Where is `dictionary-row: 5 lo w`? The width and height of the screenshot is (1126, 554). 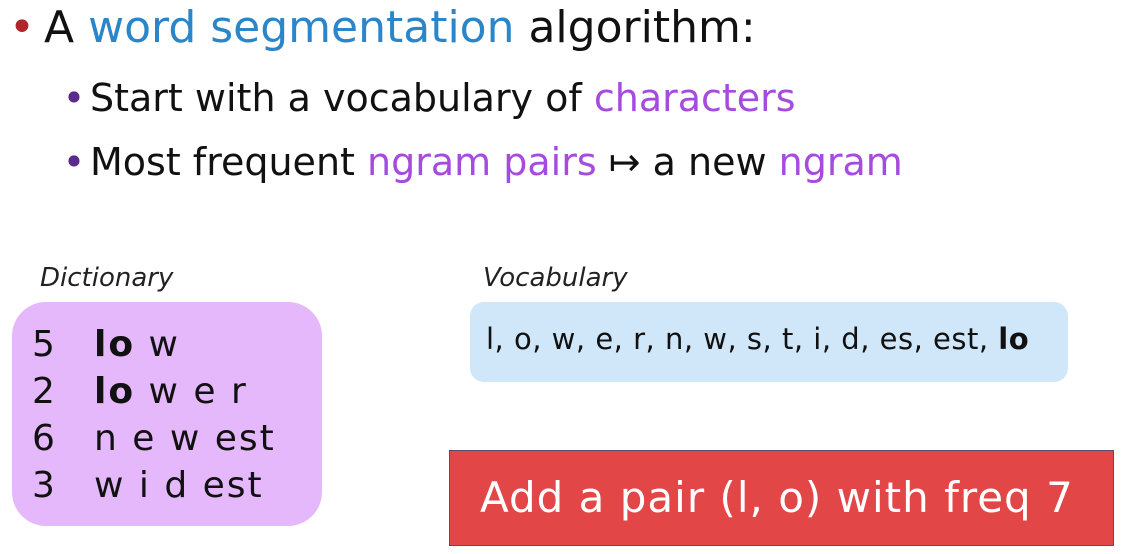 dictionary-row: 5 lo w is located at coordinates (106, 344).